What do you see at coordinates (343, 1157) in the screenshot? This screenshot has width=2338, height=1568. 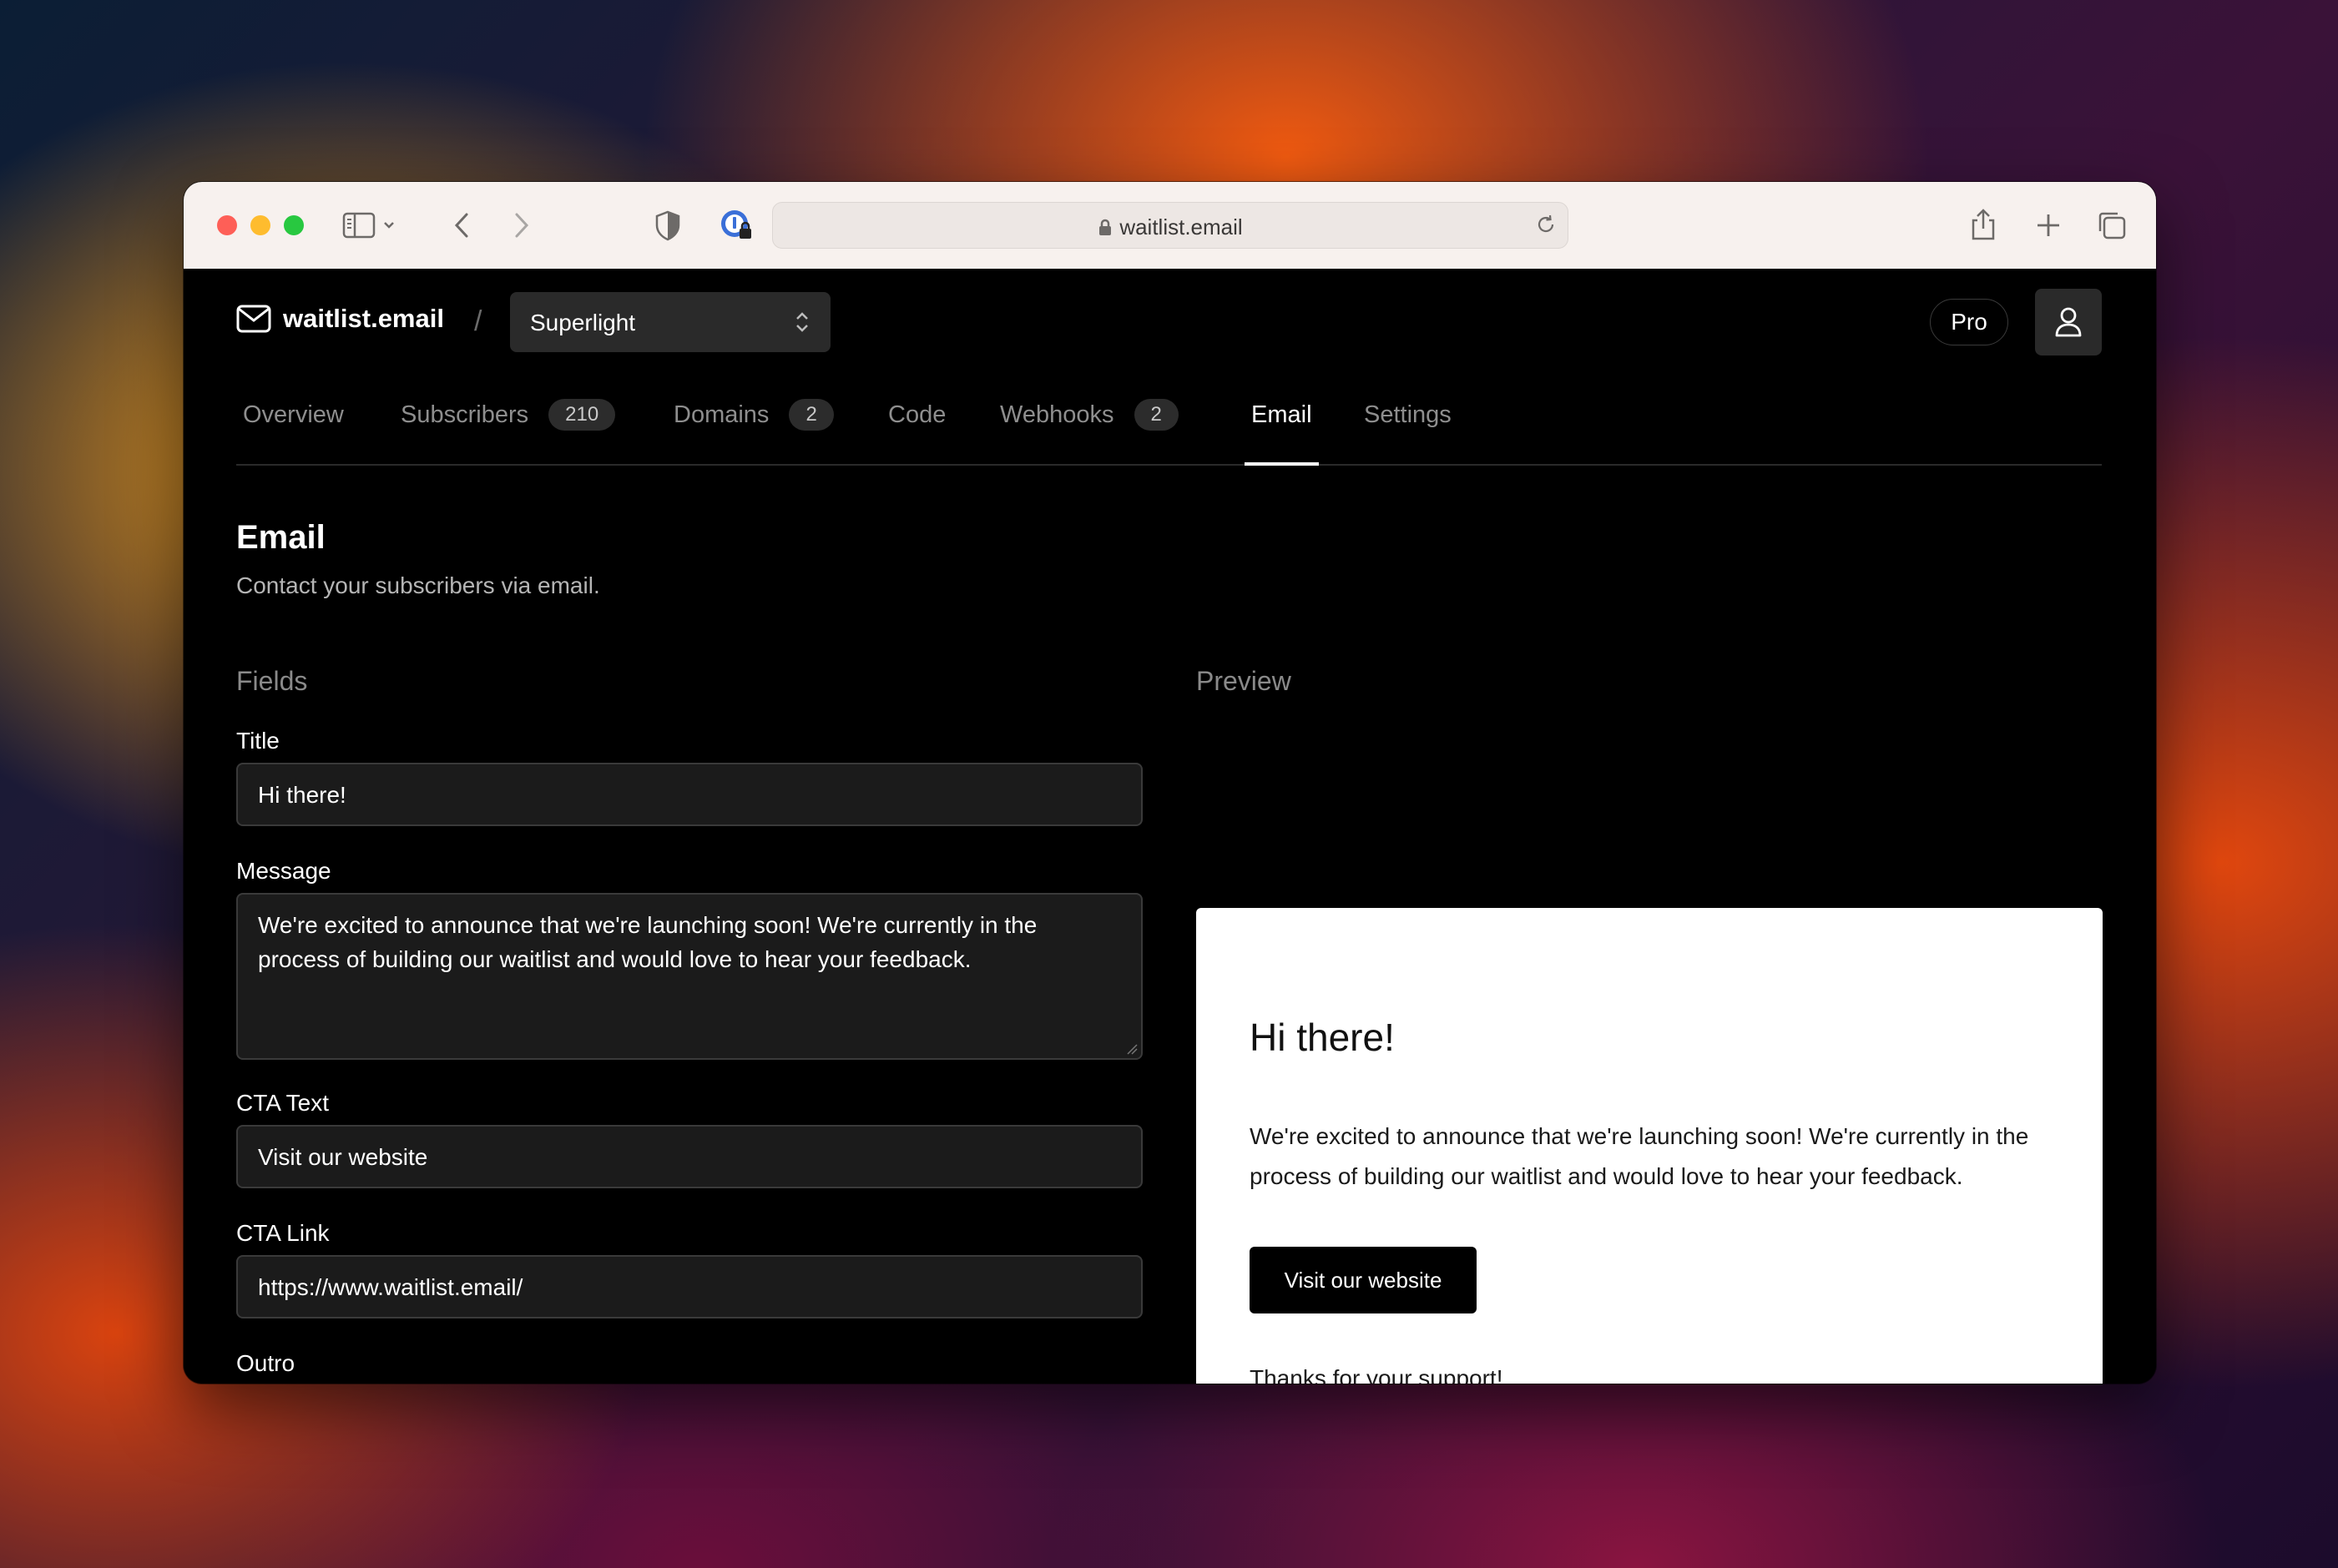 I see `cta-text-input-value: Visit our website` at bounding box center [343, 1157].